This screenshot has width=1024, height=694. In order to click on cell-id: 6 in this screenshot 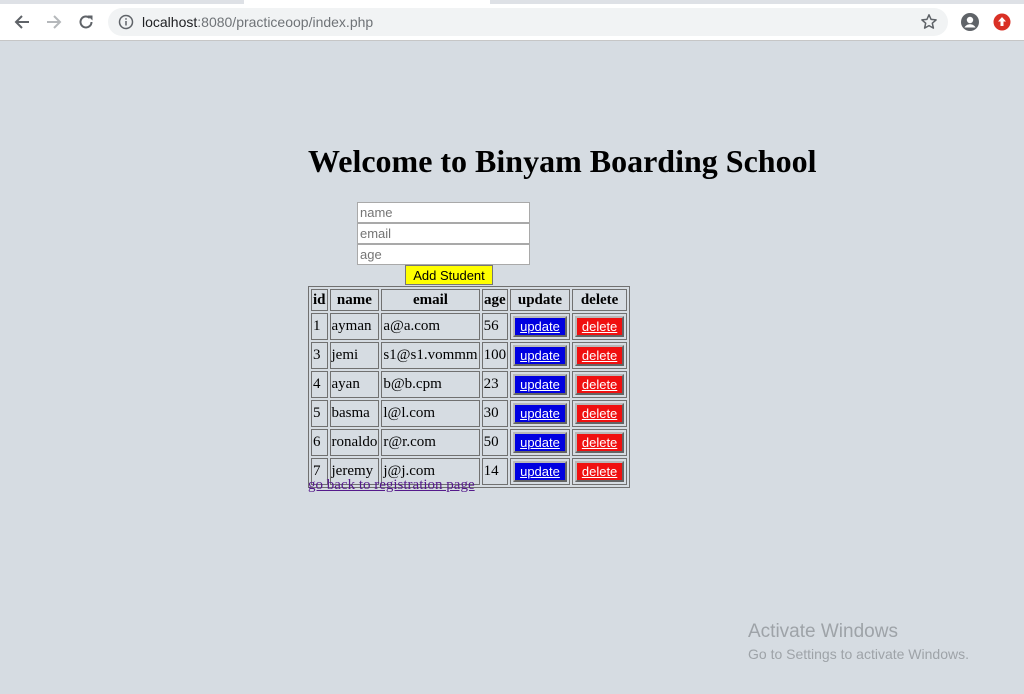, I will do `click(319, 442)`.